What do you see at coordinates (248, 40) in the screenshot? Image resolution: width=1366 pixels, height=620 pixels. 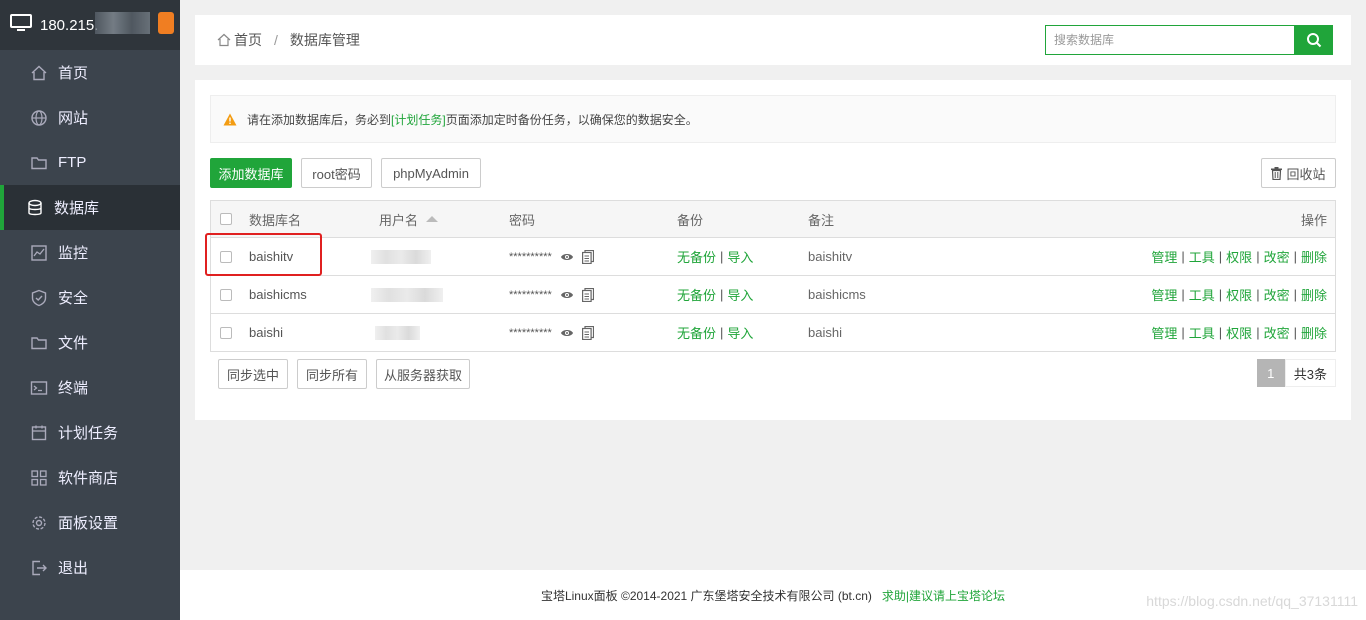 I see `breadcrumb-home-label: 首页` at bounding box center [248, 40].